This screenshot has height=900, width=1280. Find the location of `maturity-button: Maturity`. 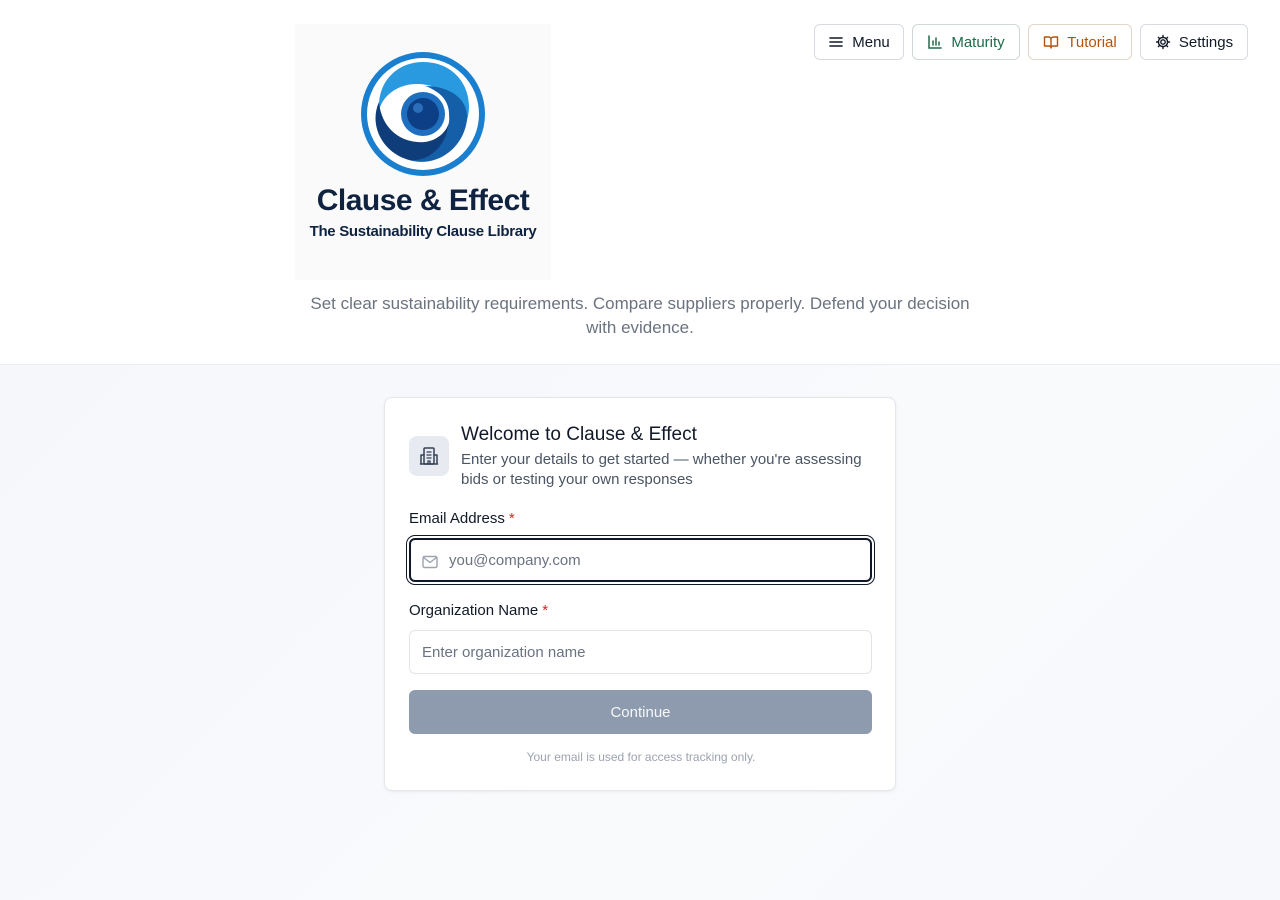

maturity-button: Maturity is located at coordinates (966, 42).